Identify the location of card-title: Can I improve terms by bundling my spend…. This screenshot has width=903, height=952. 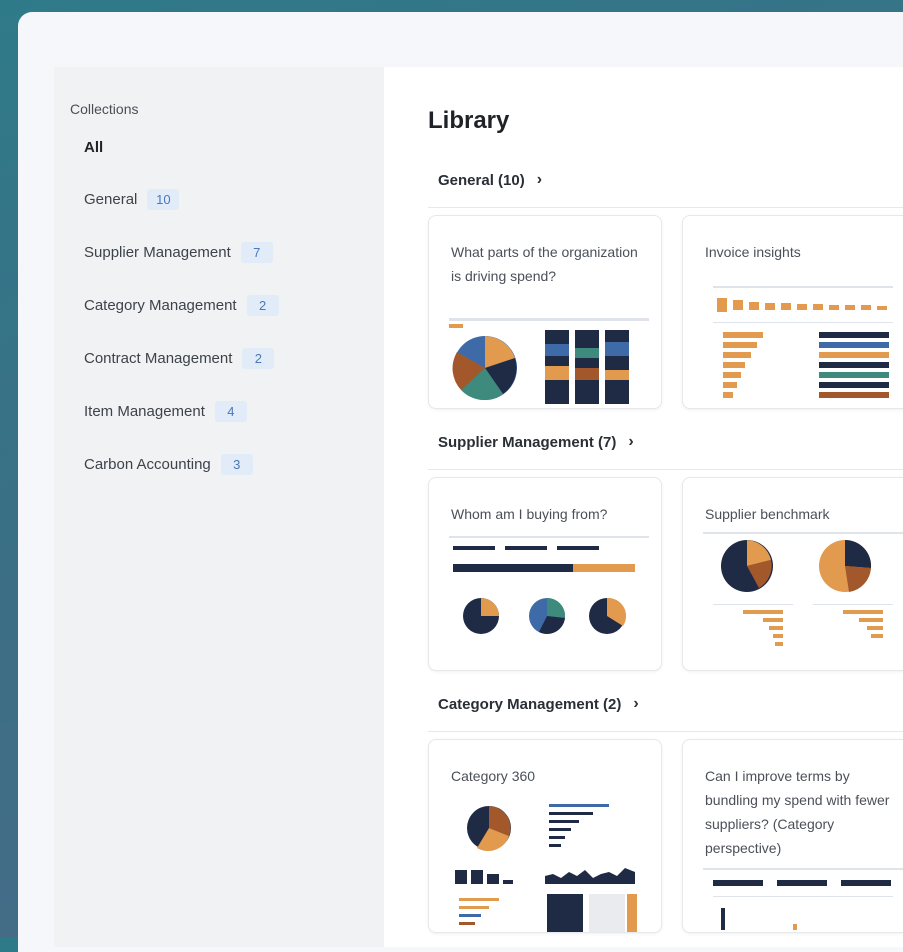
(797, 812).